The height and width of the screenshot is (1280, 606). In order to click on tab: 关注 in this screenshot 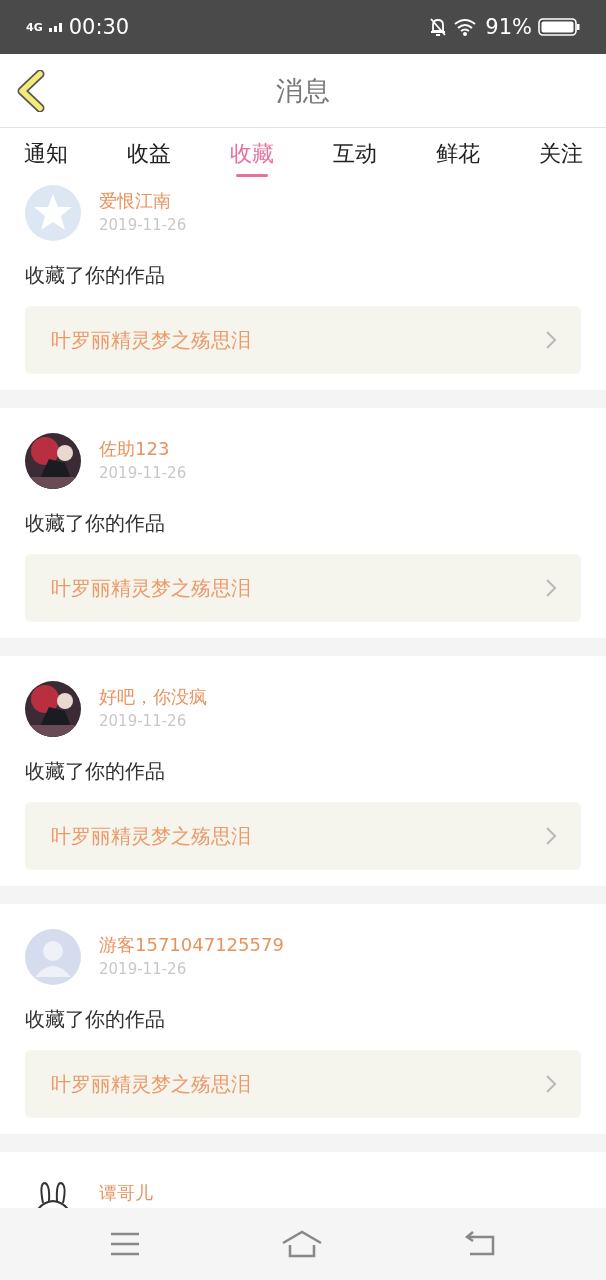, I will do `click(561, 154)`.